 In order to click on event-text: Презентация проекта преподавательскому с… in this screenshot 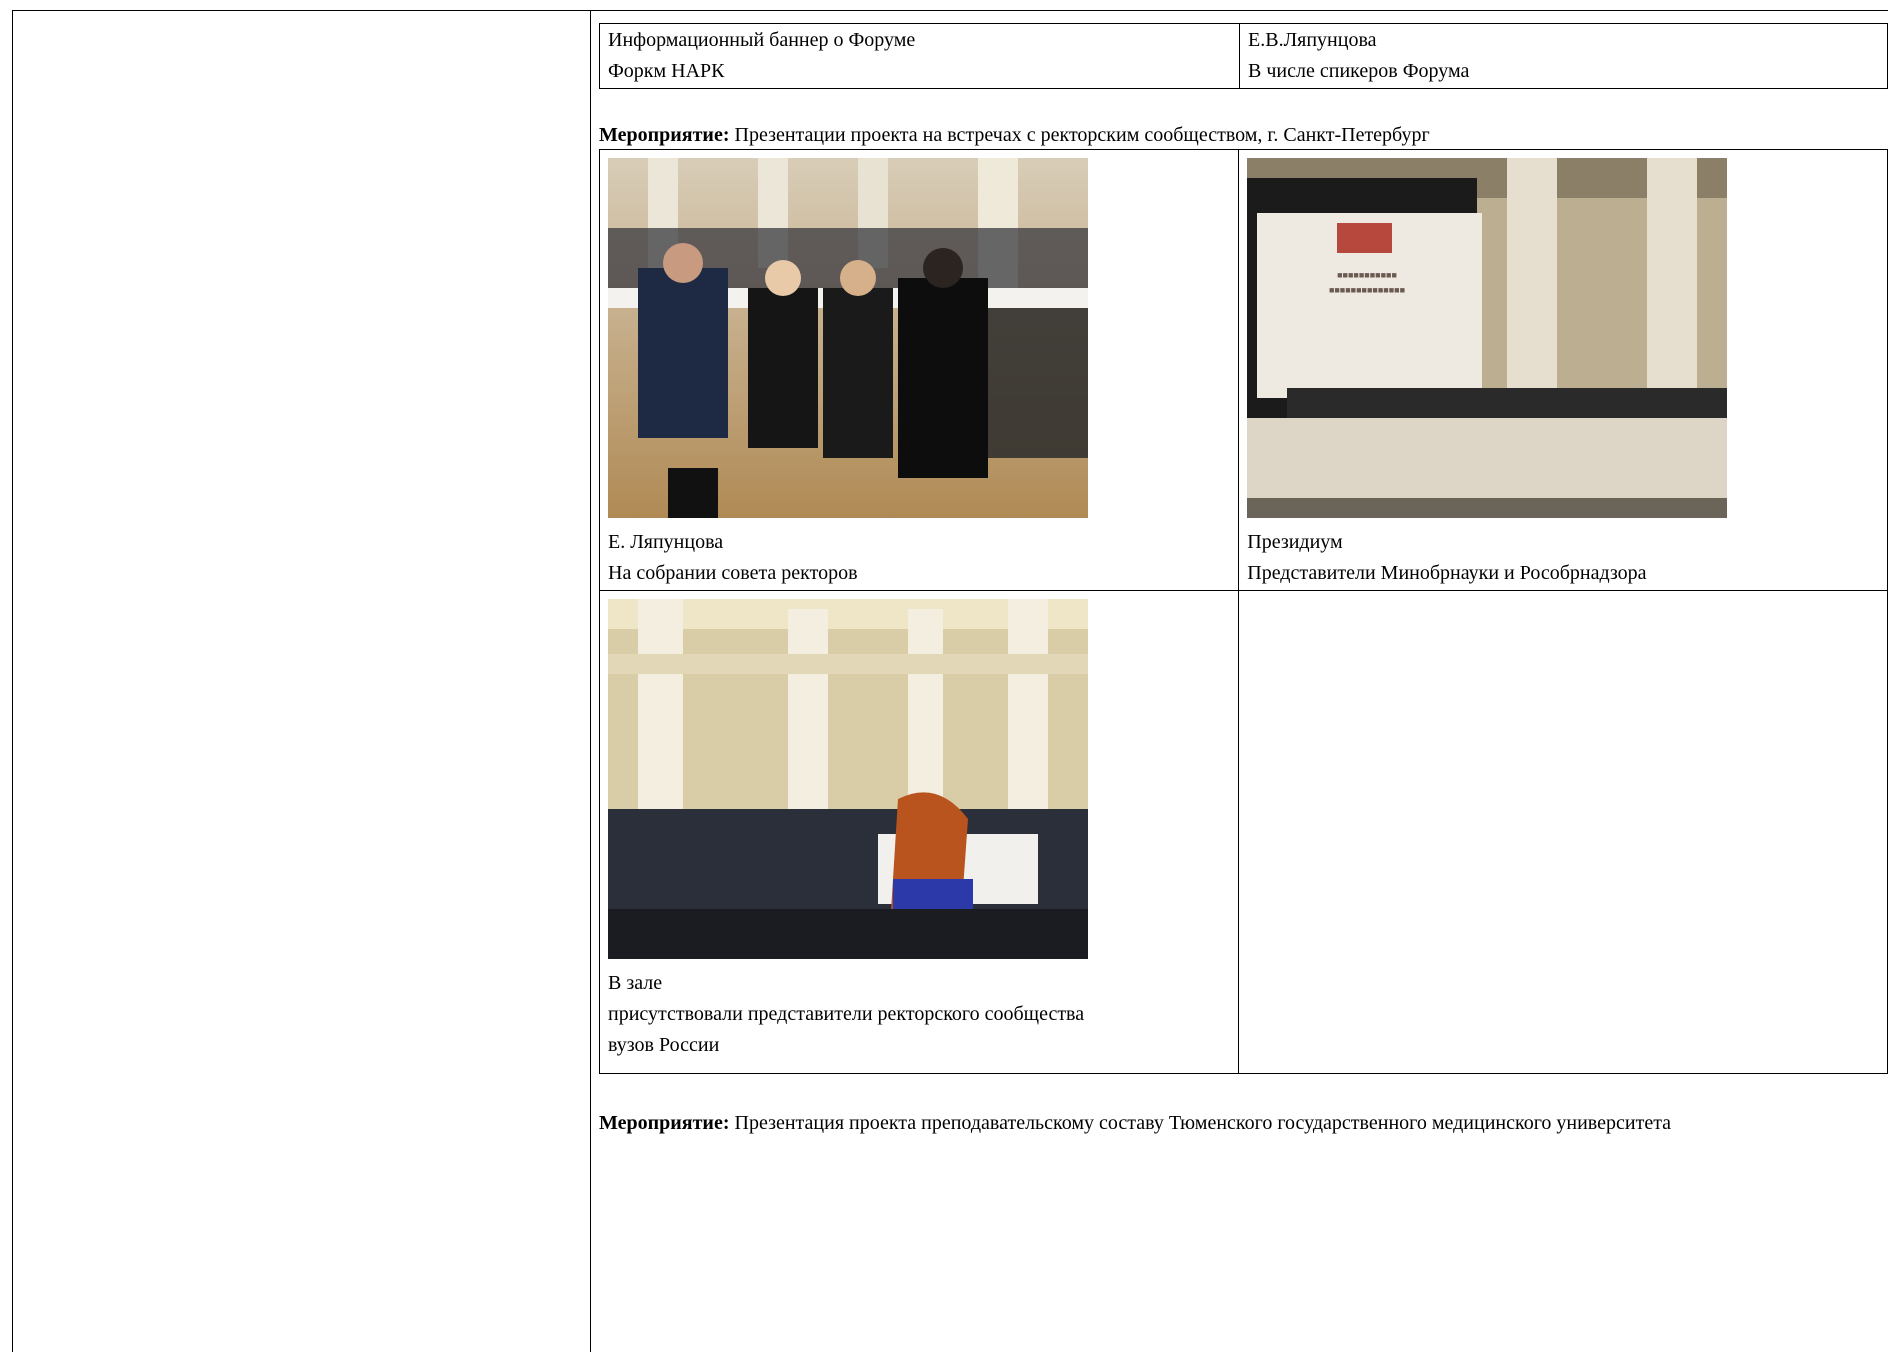, I will do `click(1203, 1123)`.